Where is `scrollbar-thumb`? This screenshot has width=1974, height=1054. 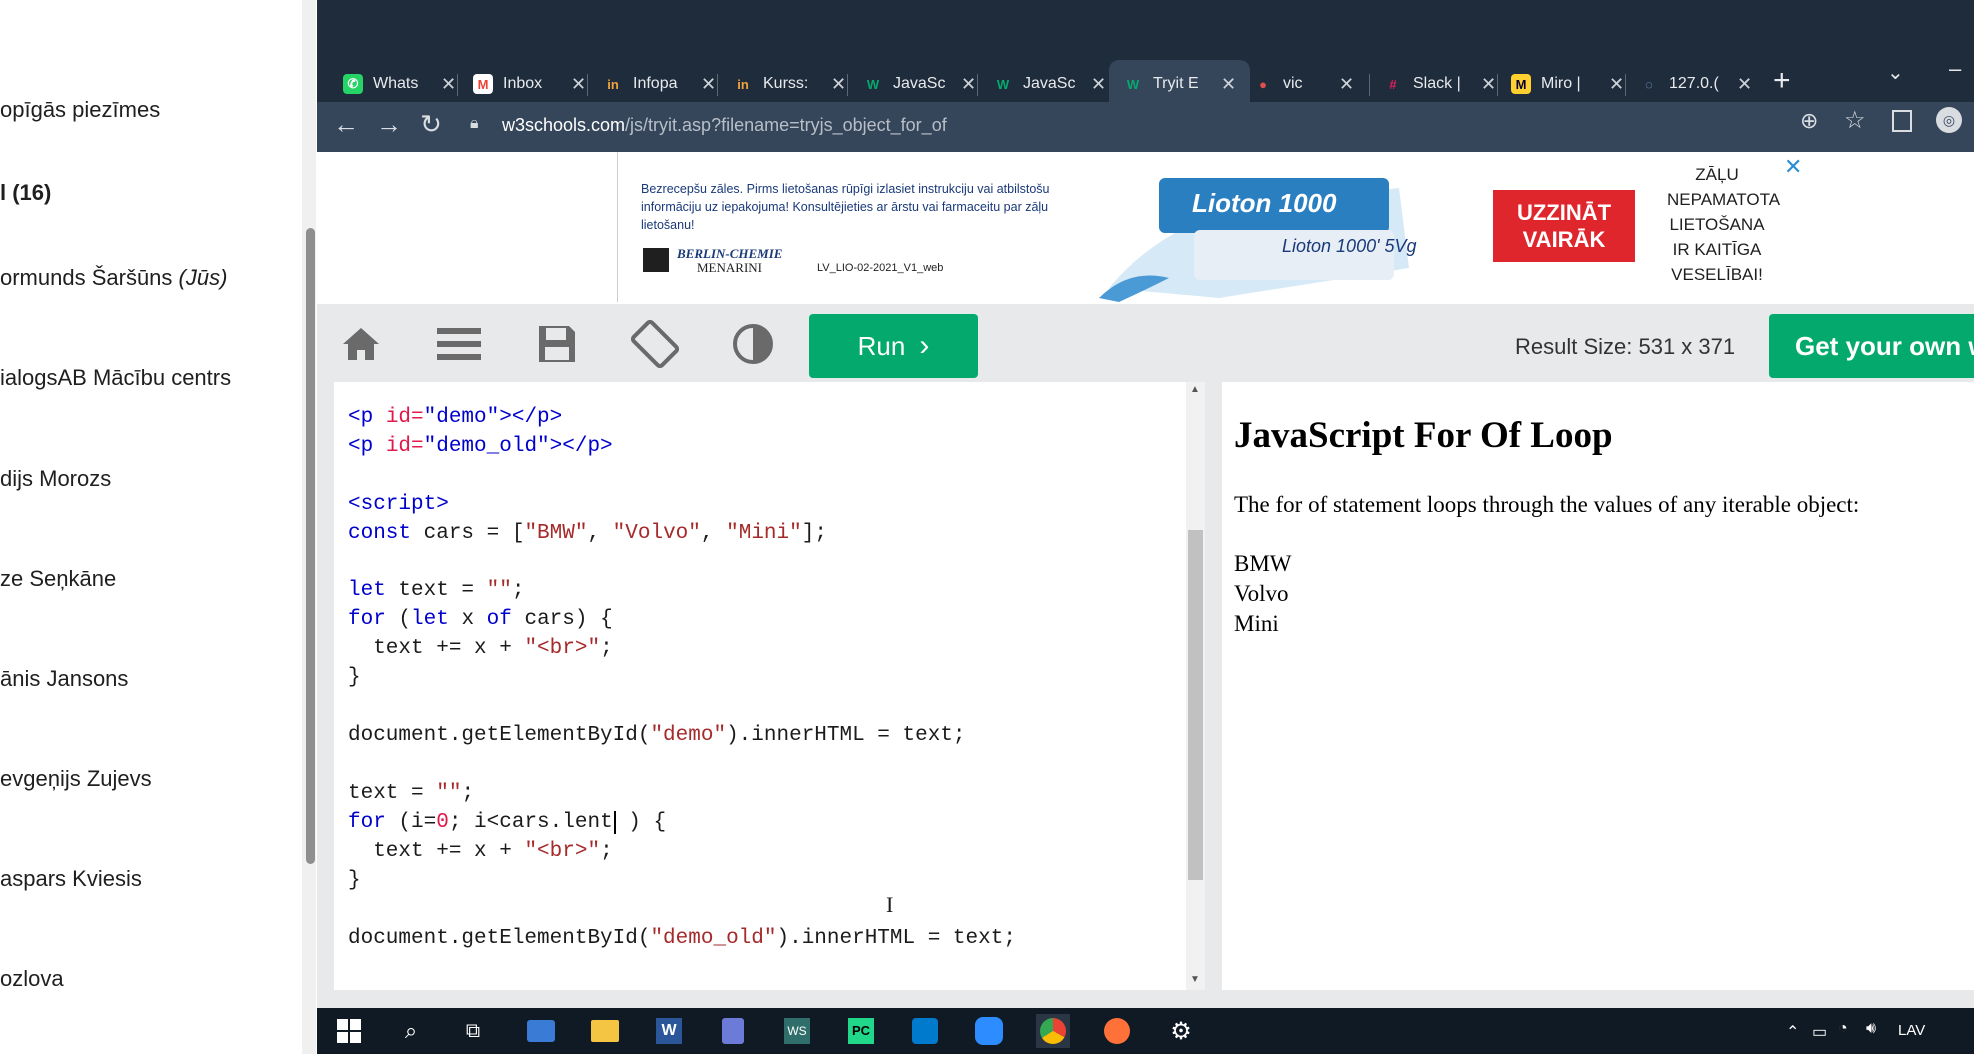 scrollbar-thumb is located at coordinates (310, 546).